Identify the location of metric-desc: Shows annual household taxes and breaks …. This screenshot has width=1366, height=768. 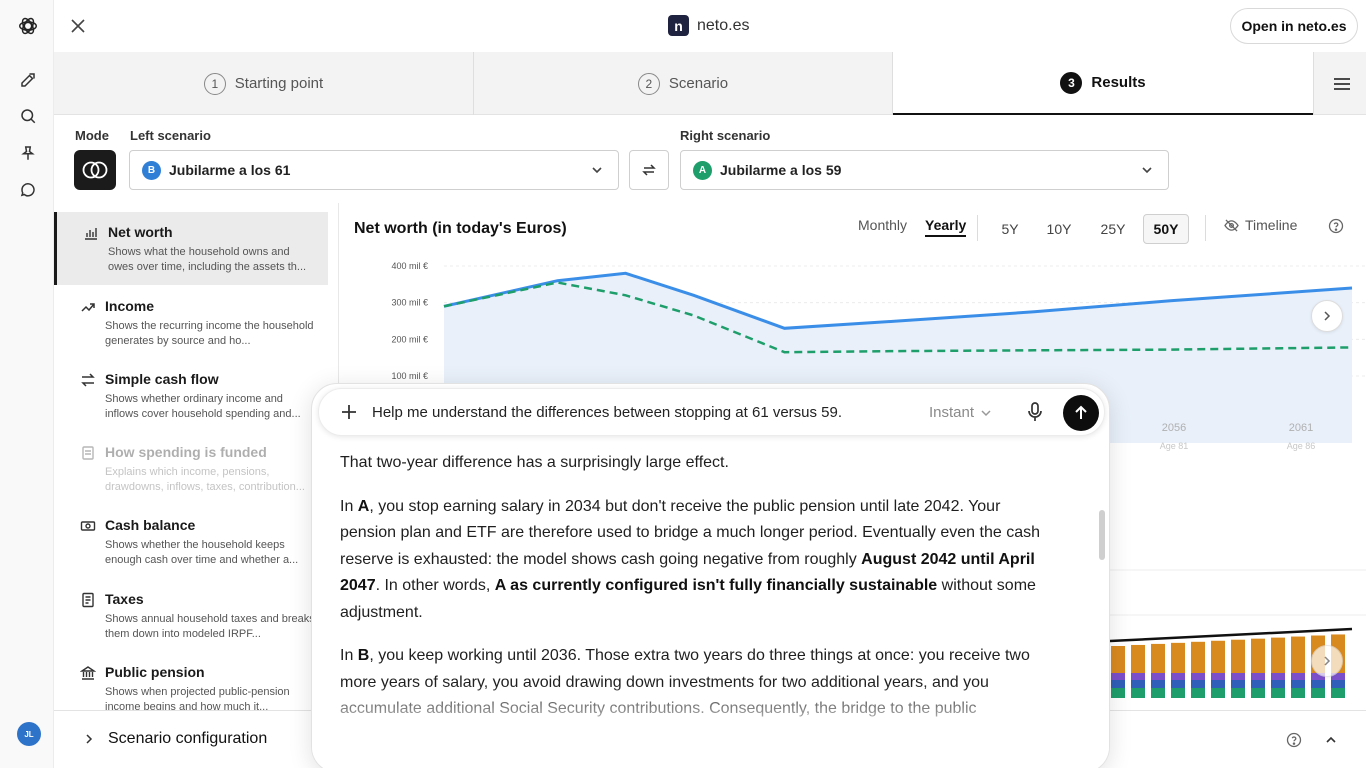
(210, 626).